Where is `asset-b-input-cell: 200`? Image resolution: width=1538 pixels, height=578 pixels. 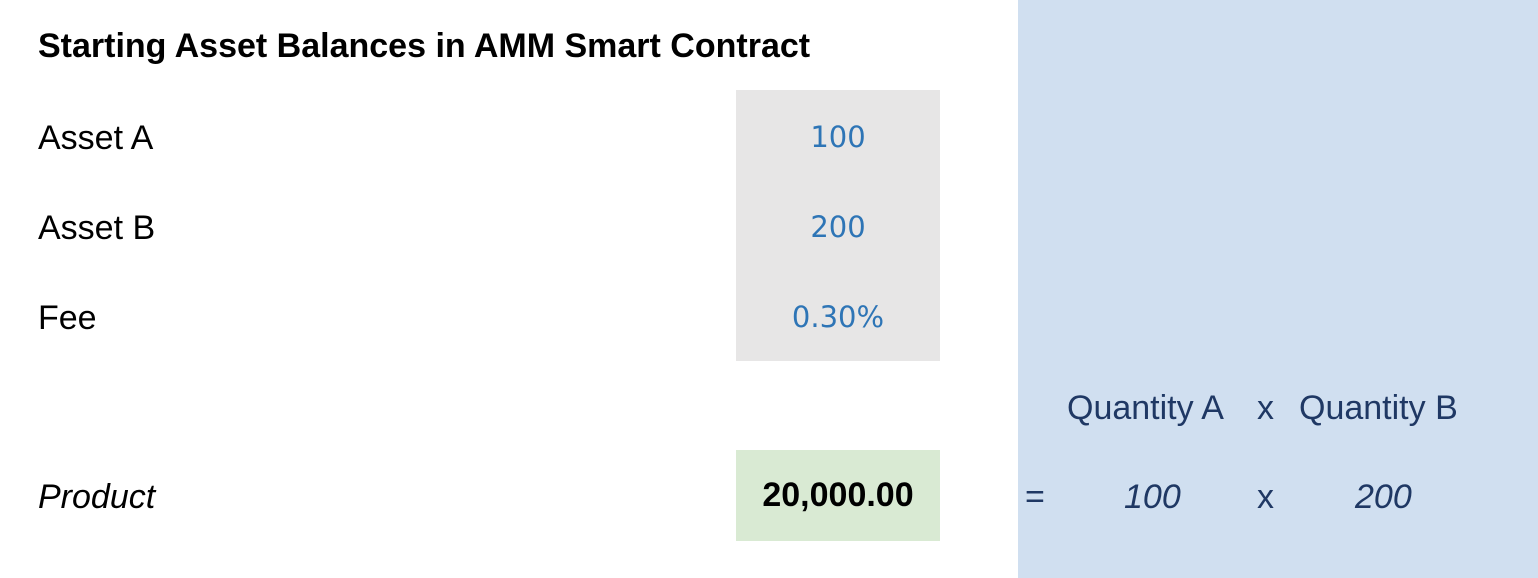
asset-b-input-cell: 200 is located at coordinates (838, 227).